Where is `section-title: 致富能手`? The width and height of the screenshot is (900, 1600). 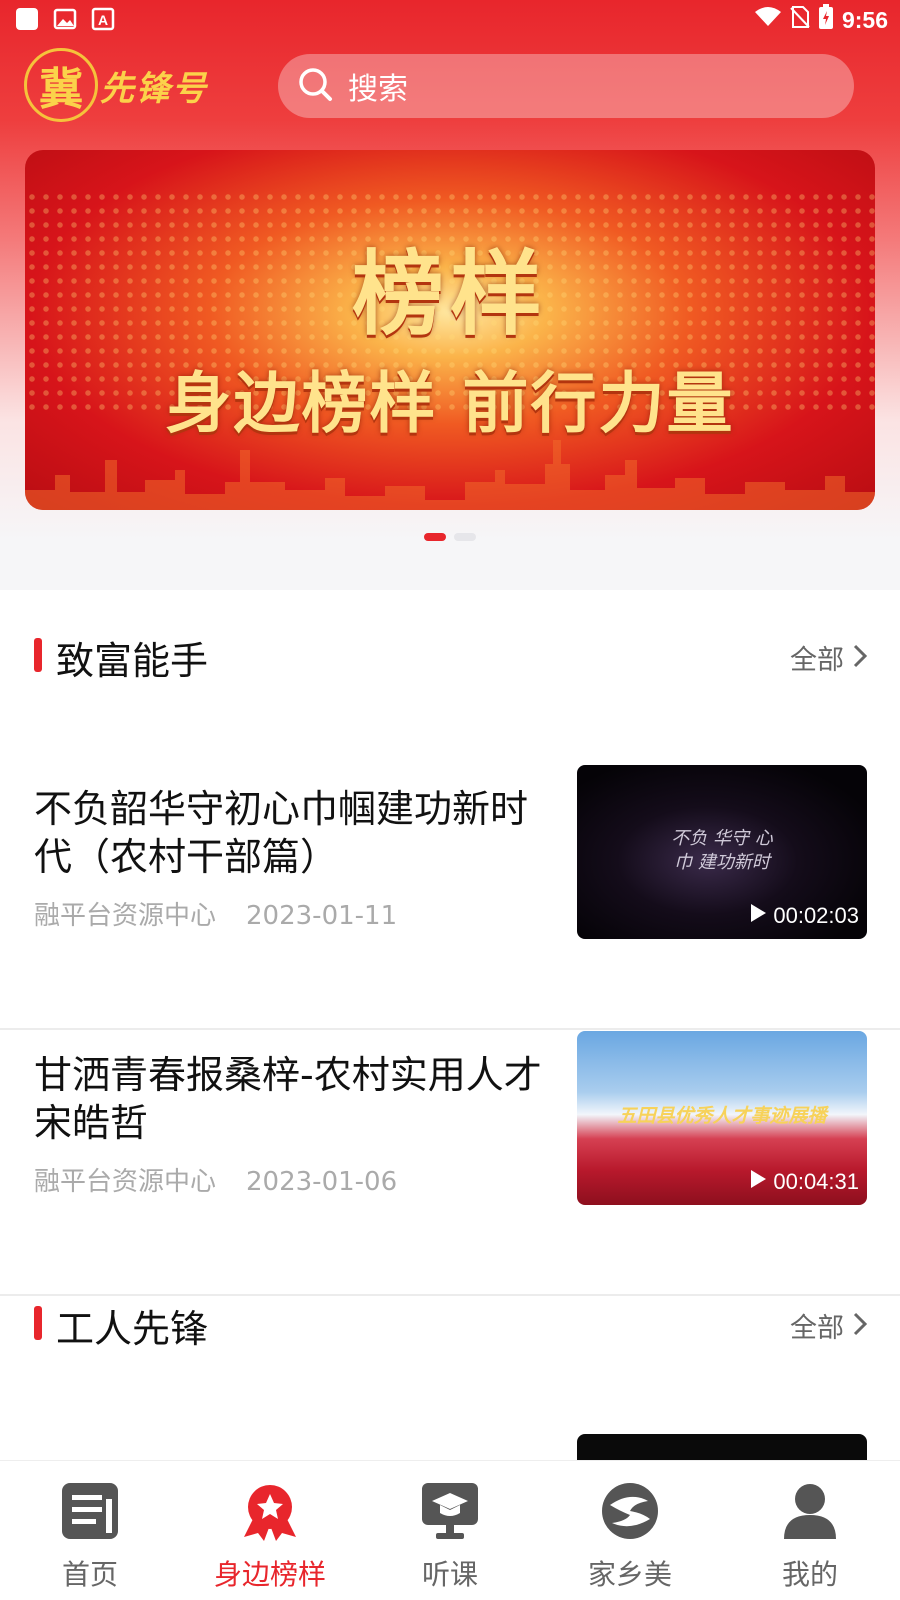 section-title: 致富能手 is located at coordinates (132, 661).